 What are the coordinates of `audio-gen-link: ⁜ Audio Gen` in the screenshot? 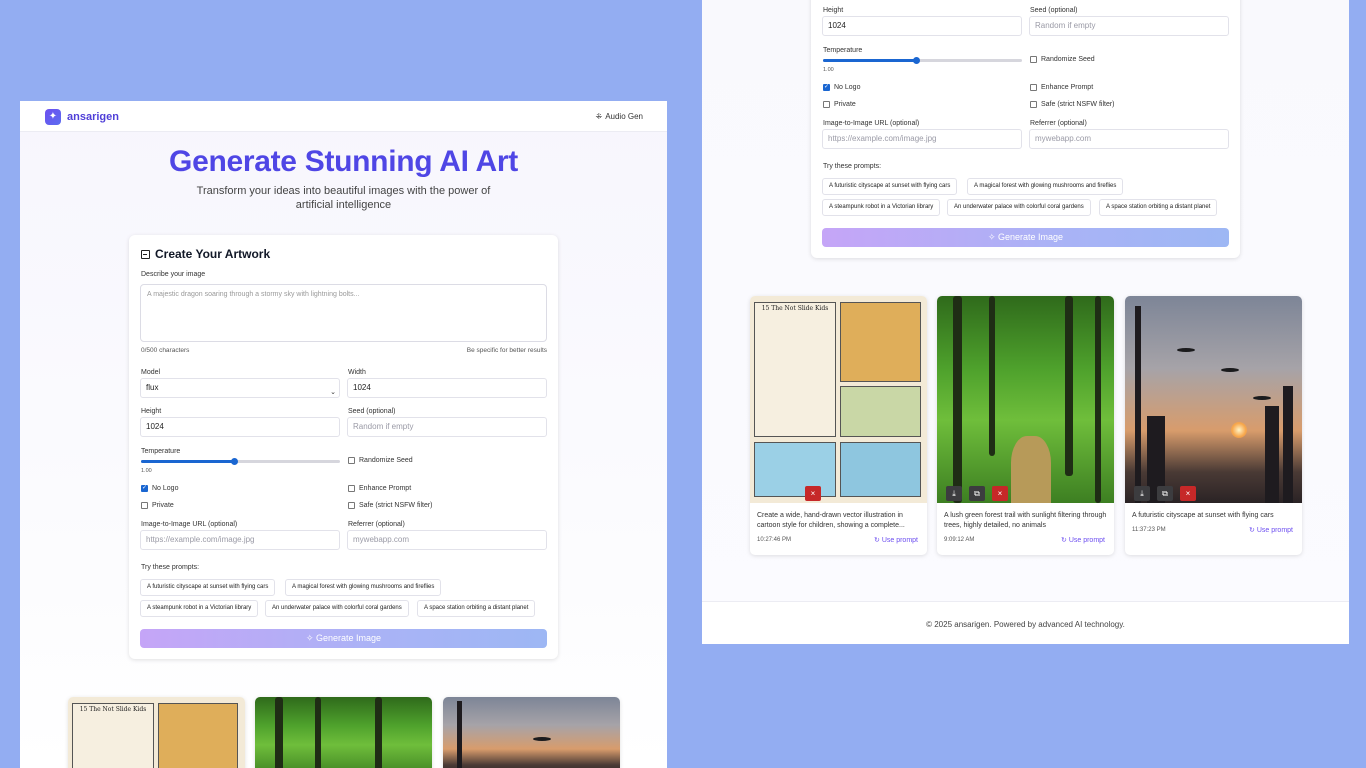 It's located at (619, 116).